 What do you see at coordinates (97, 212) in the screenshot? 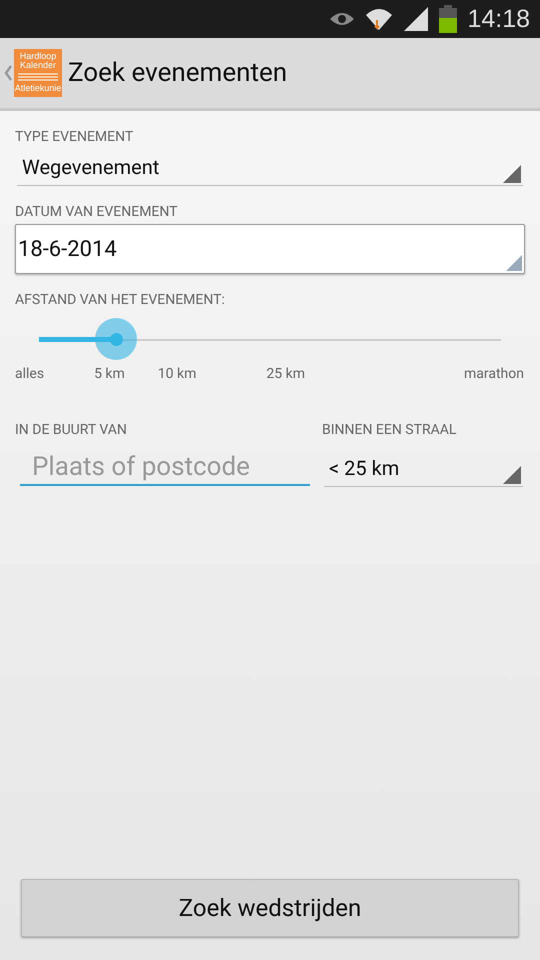
I see `field-label: DATUM VAN EVENEMENT` at bounding box center [97, 212].